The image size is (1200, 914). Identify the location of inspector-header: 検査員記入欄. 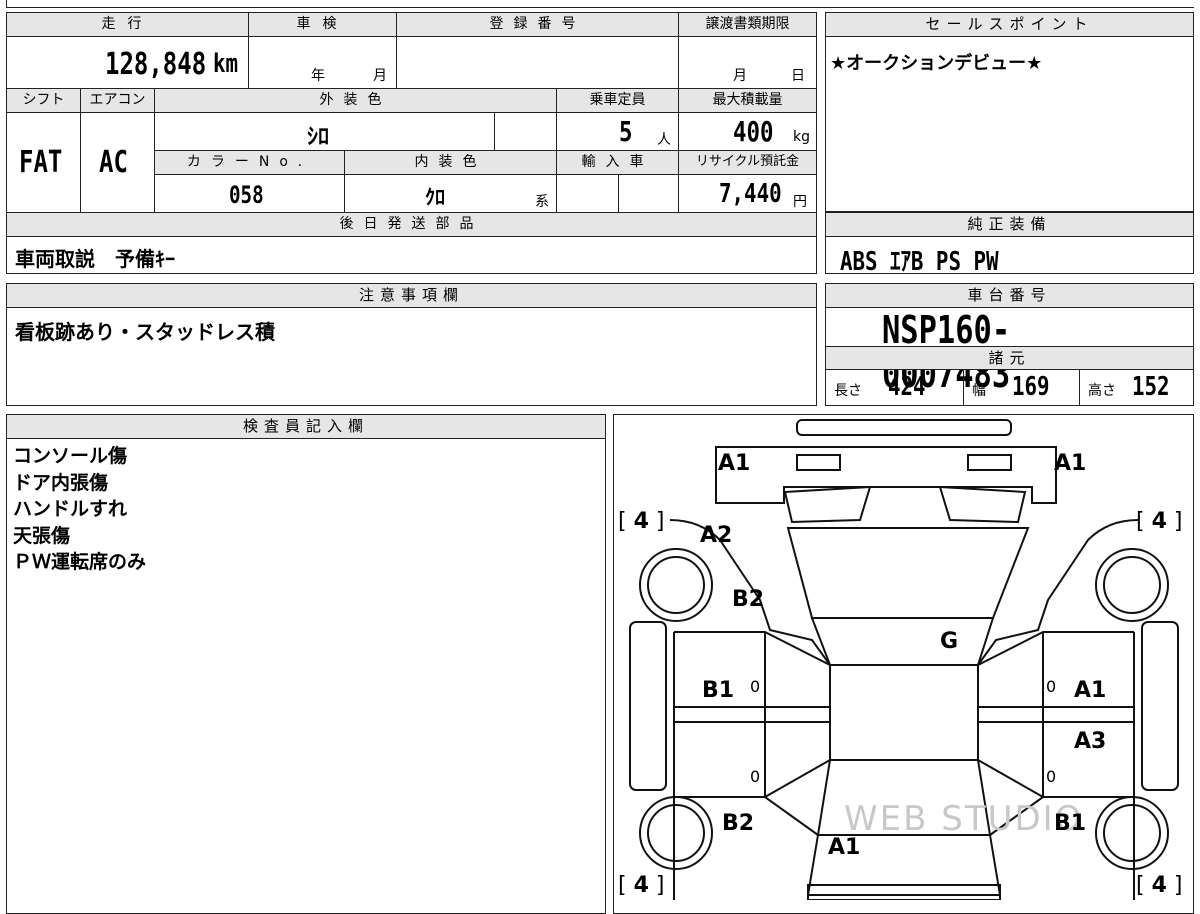
(306, 427).